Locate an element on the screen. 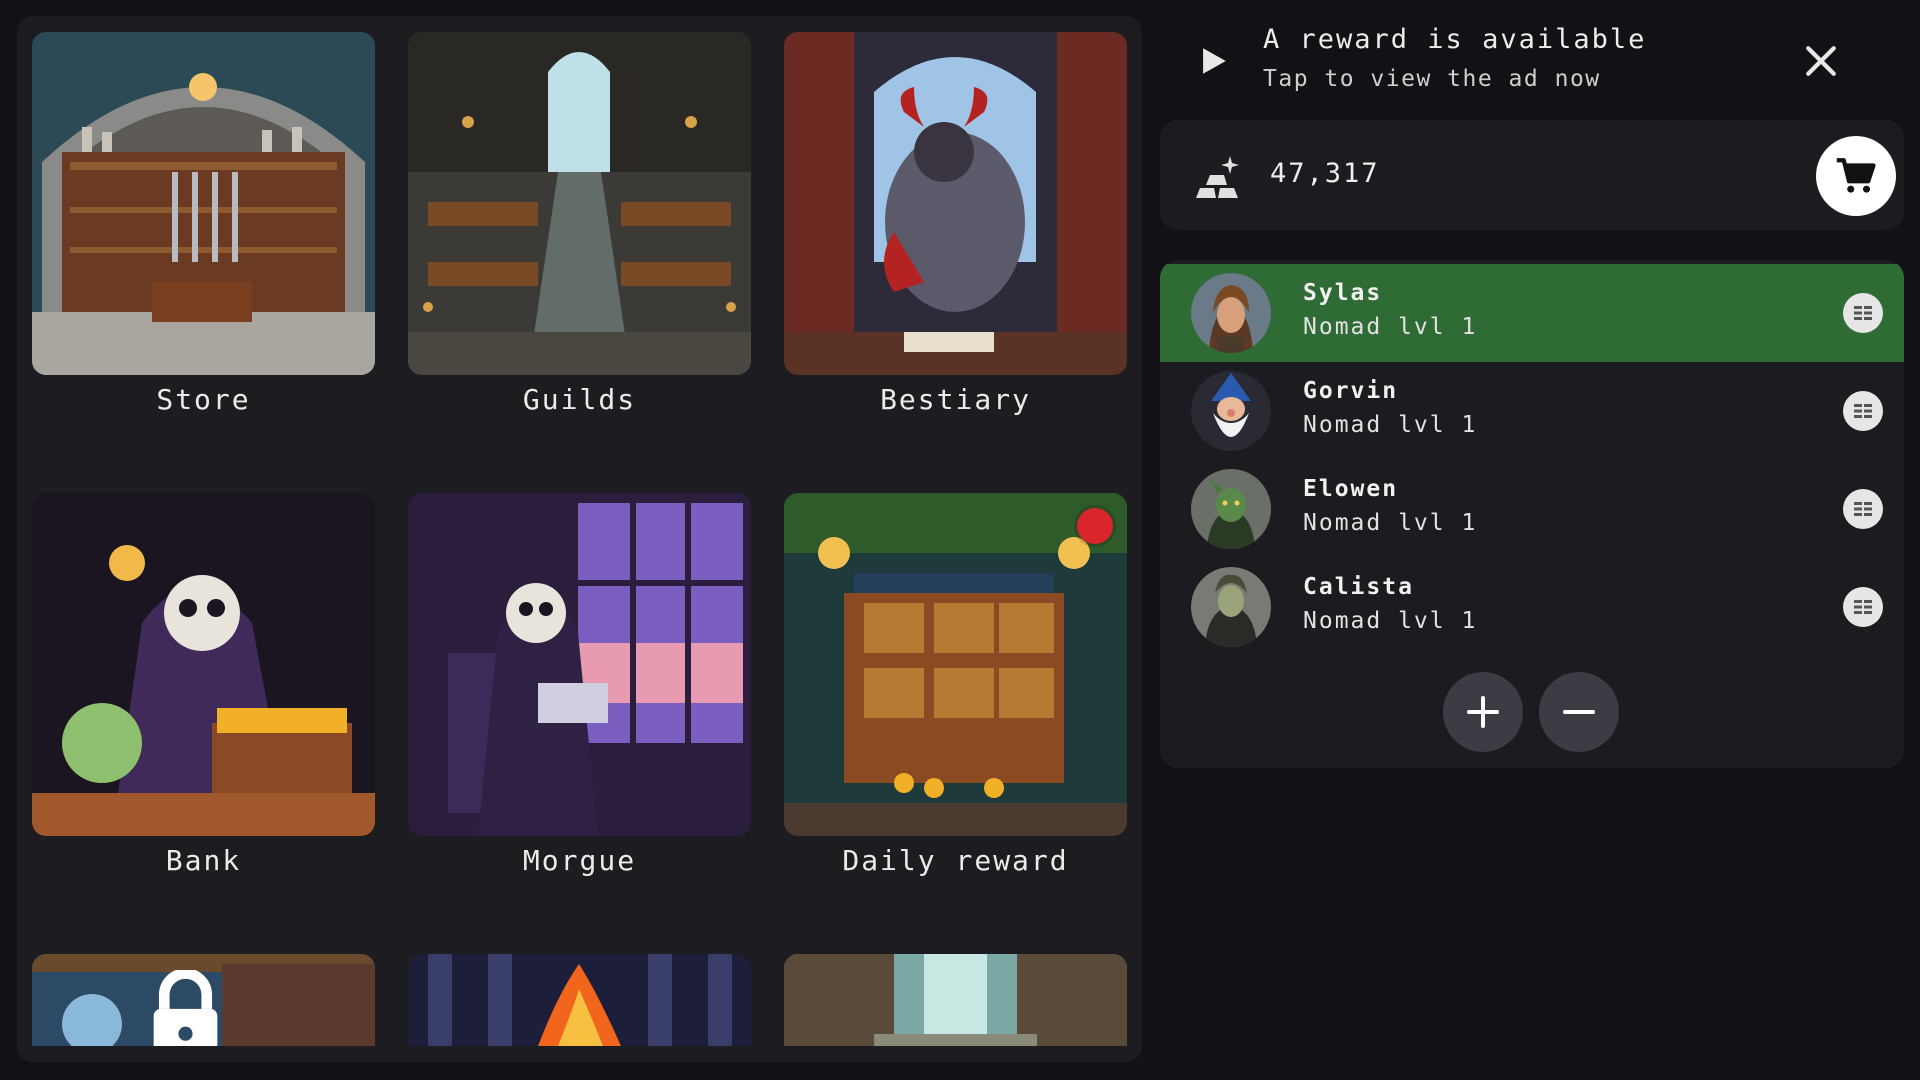 The width and height of the screenshot is (1920, 1080). hero-row-sylas: Sylas Nomad lvl 1 is located at coordinates (1532, 313).